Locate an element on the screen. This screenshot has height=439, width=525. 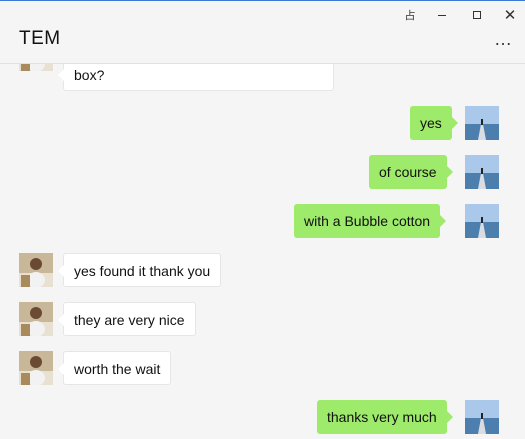
maximize-icon is located at coordinates (477, 15).